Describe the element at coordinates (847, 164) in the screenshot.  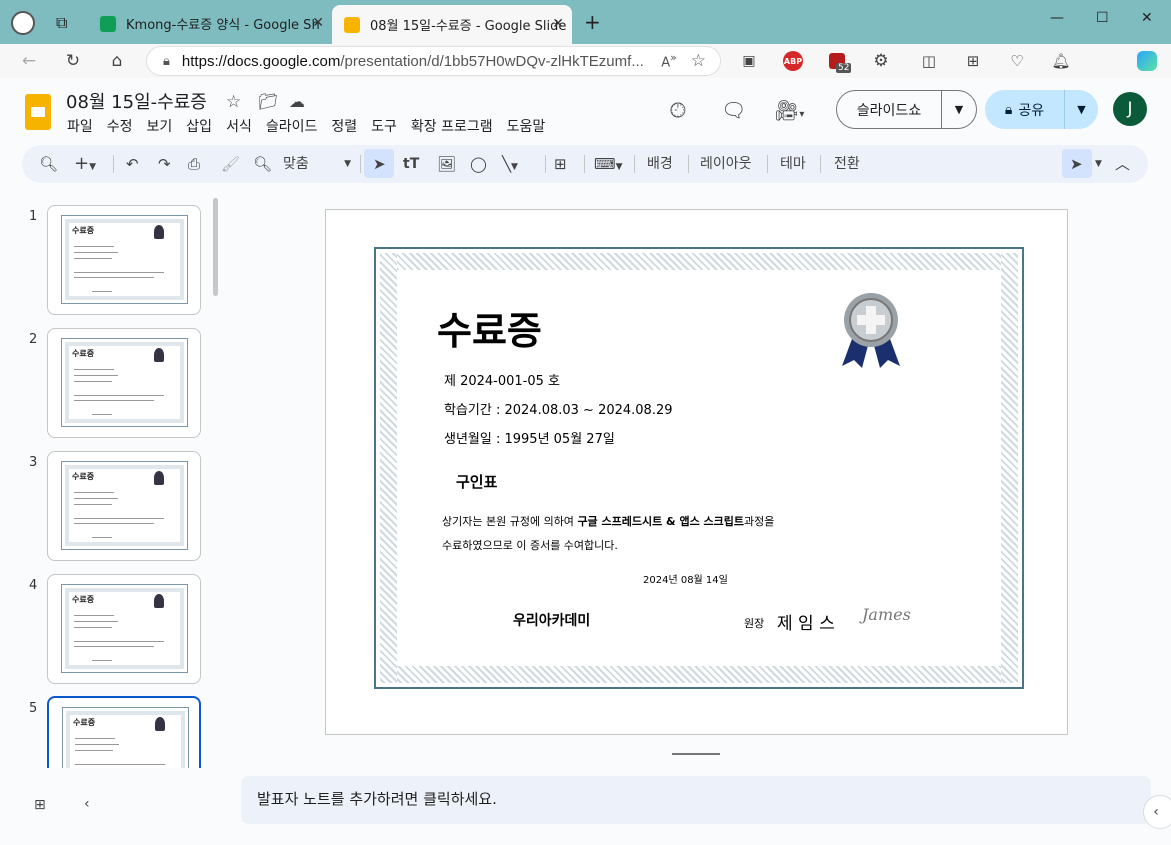
I see `transition-button: 전환` at that location.